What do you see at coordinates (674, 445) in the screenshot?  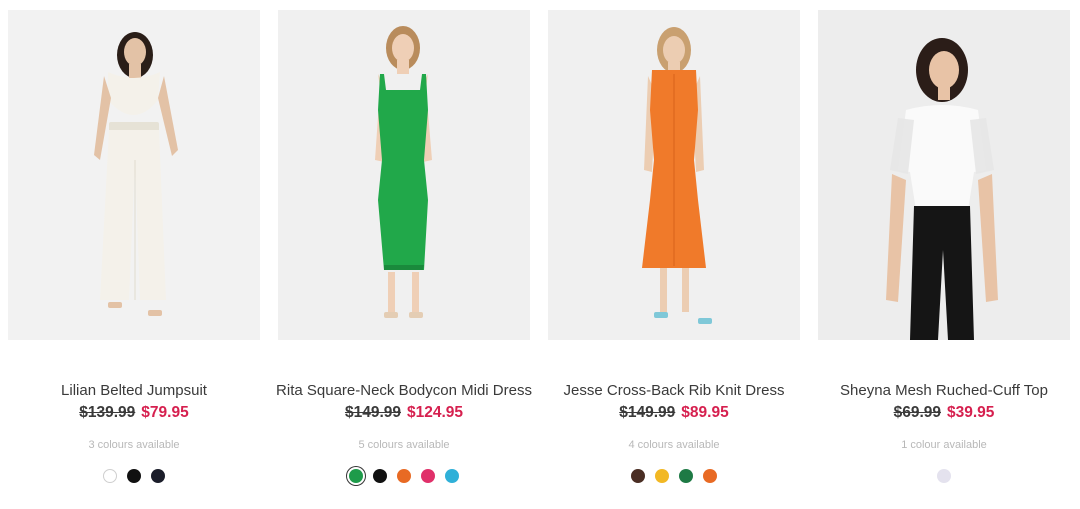 I see `colour-count: 4 colours available` at bounding box center [674, 445].